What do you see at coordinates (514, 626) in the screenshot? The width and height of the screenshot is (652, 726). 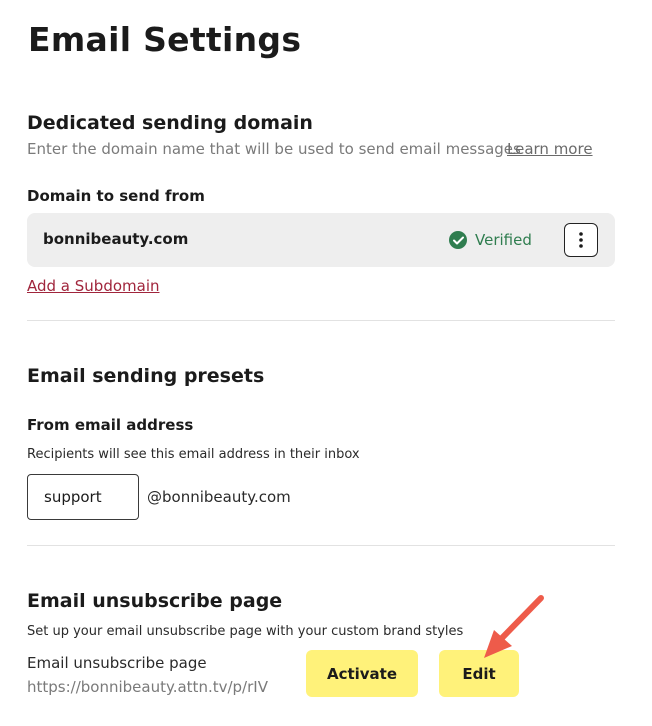 I see `annotation-arrow-icon` at bounding box center [514, 626].